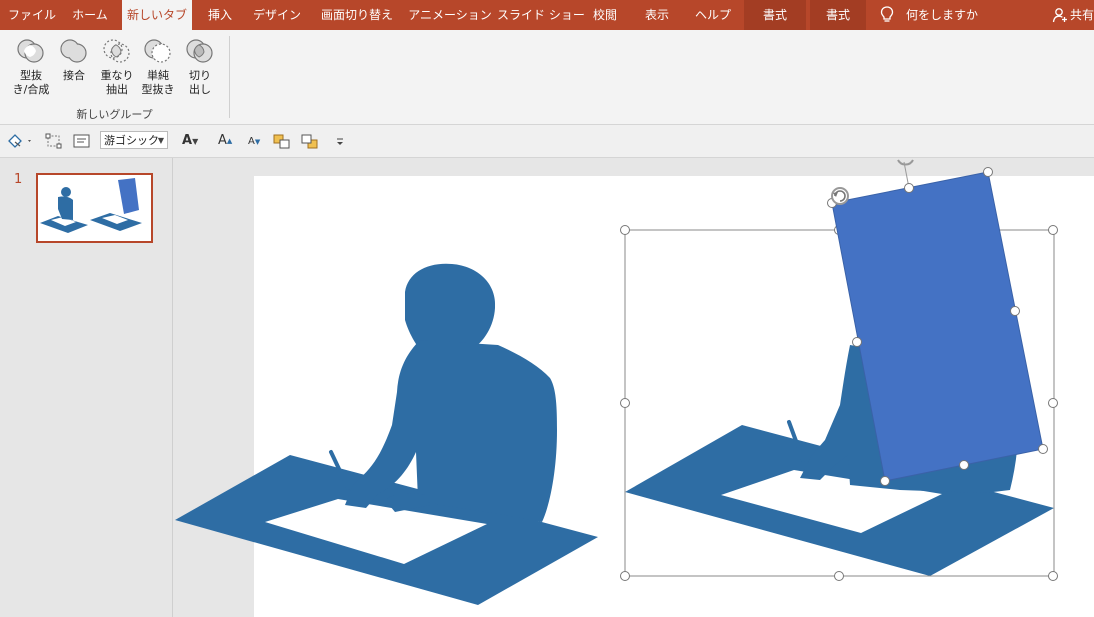  Describe the element at coordinates (885, 481) in the screenshot. I see `rect-handle-bottom-left` at that location.